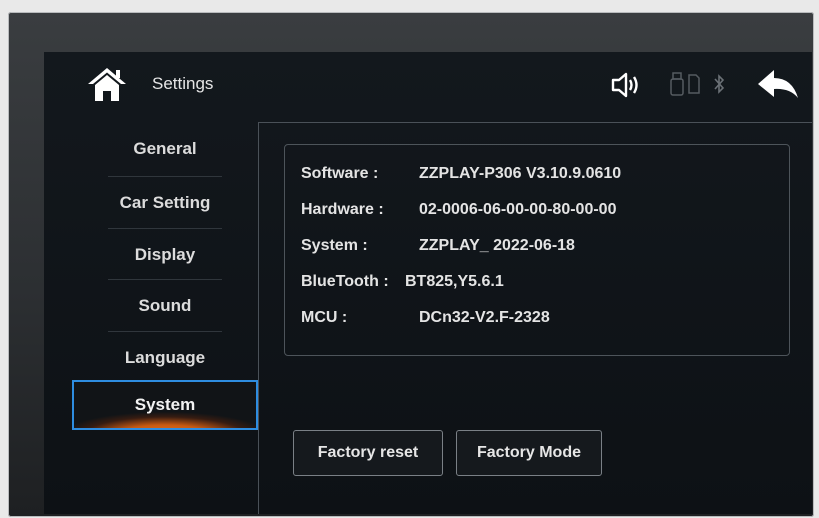 Image resolution: width=819 pixels, height=518 pixels. I want to click on sidebar-item-language: Language, so click(165, 358).